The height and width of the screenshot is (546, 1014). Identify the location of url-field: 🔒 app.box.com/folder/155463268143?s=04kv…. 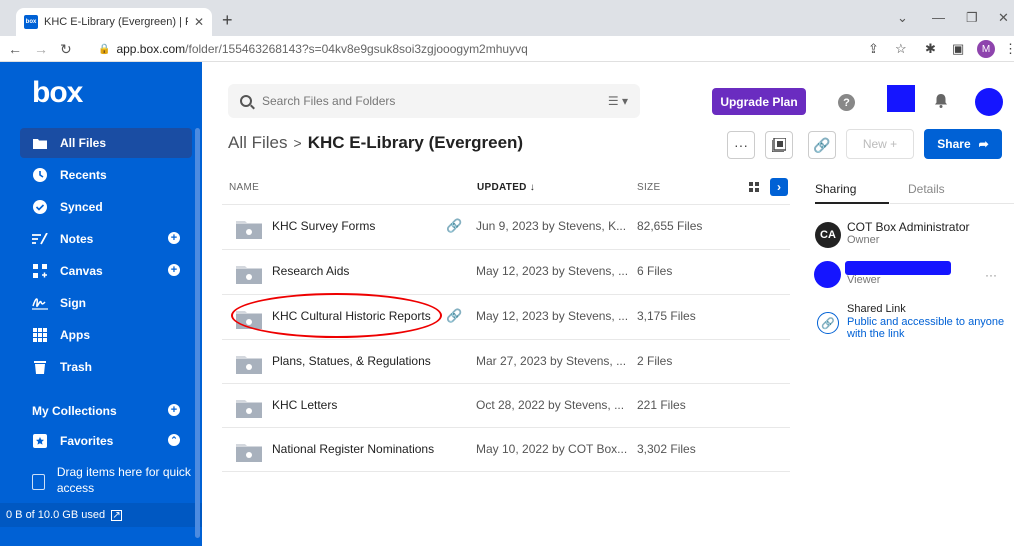
(478, 49).